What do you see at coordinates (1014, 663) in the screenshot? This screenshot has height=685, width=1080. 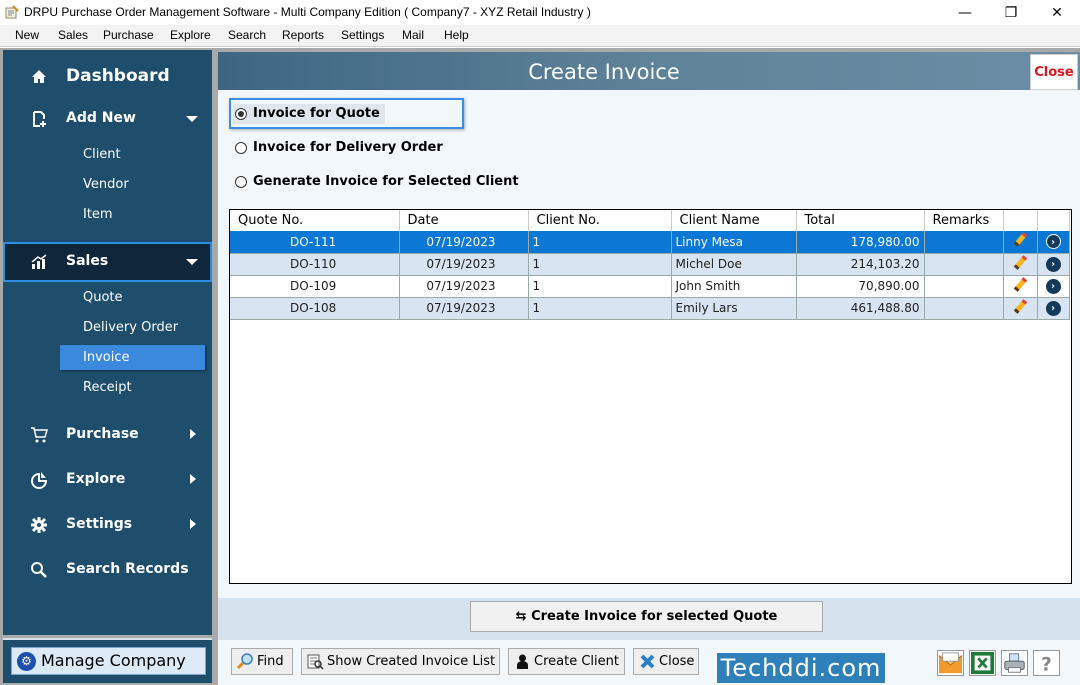 I see `printer-icon` at bounding box center [1014, 663].